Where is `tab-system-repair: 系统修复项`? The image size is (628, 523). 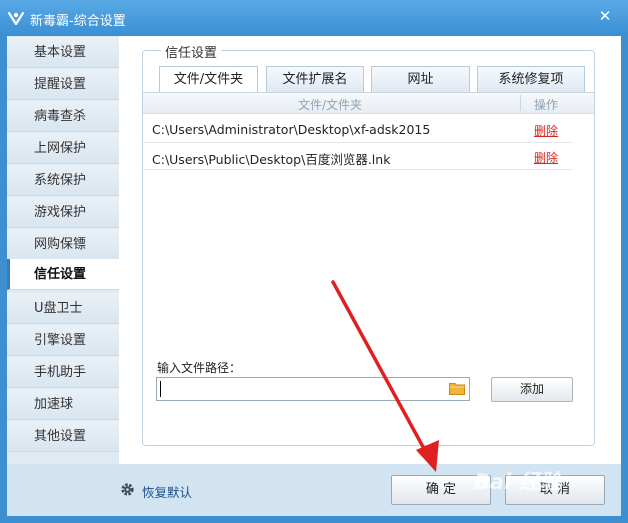
tab-system-repair: 系统修复项 is located at coordinates (531, 79).